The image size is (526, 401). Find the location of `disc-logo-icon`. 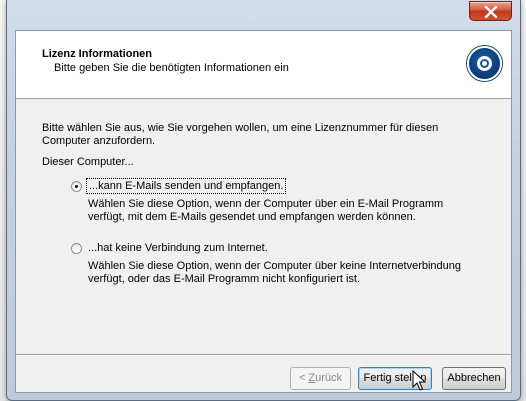

disc-logo-icon is located at coordinates (484, 63).